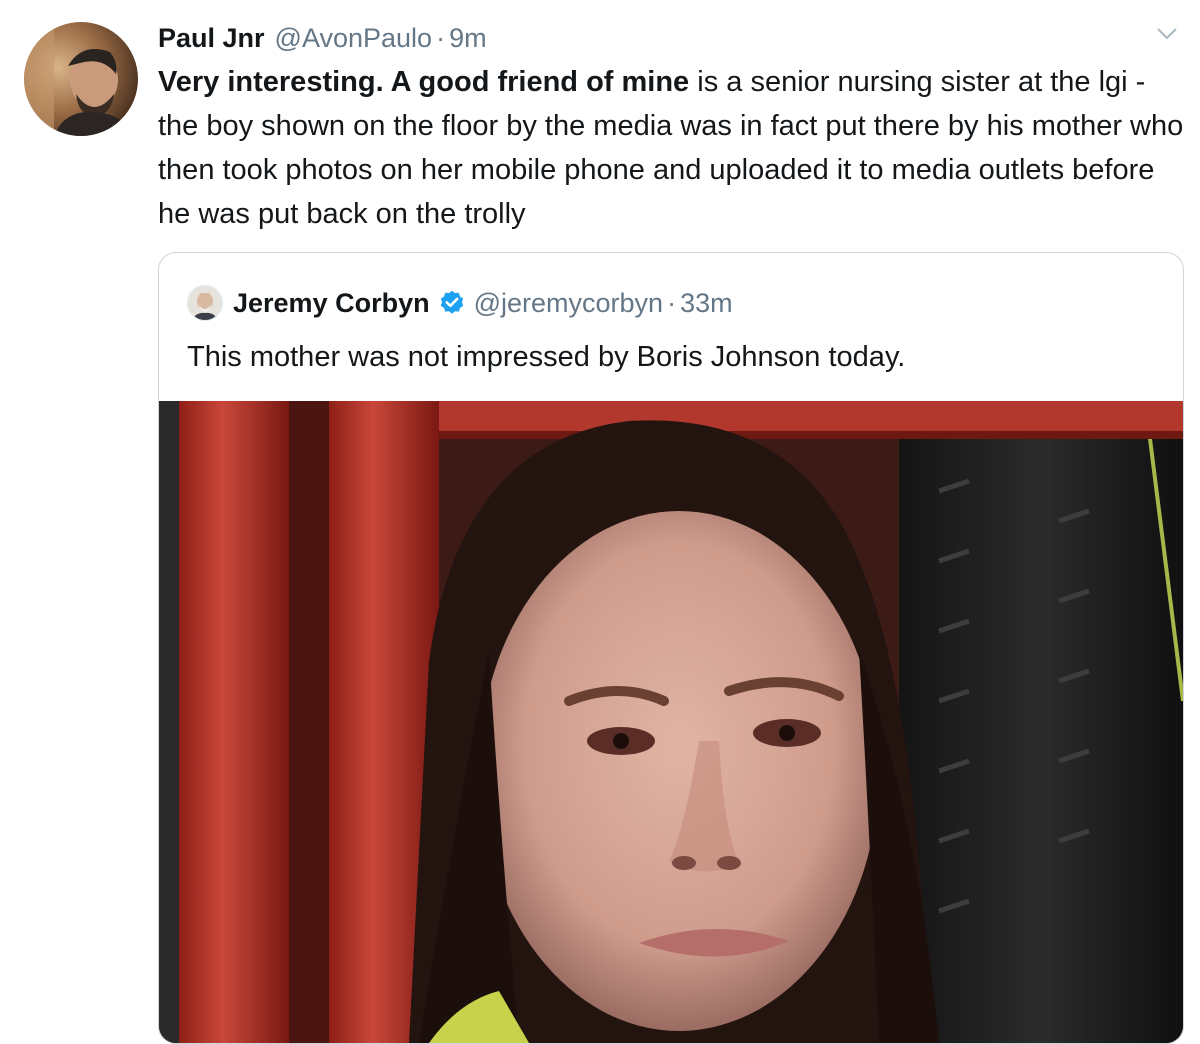  What do you see at coordinates (706, 303) in the screenshot?
I see `quoted-tweet-timestamp: 33m` at bounding box center [706, 303].